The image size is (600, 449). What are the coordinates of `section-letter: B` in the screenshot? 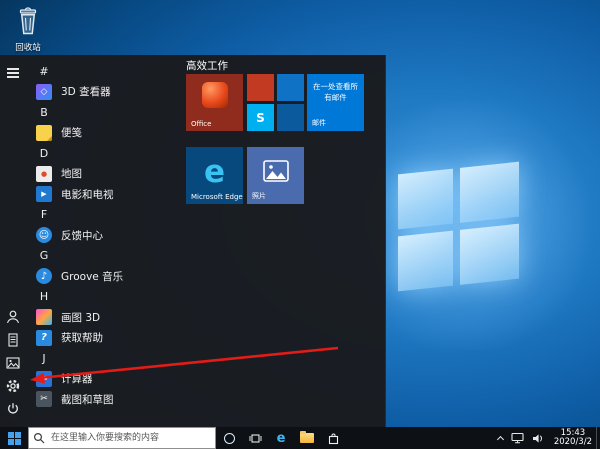 It's located at (44, 112).